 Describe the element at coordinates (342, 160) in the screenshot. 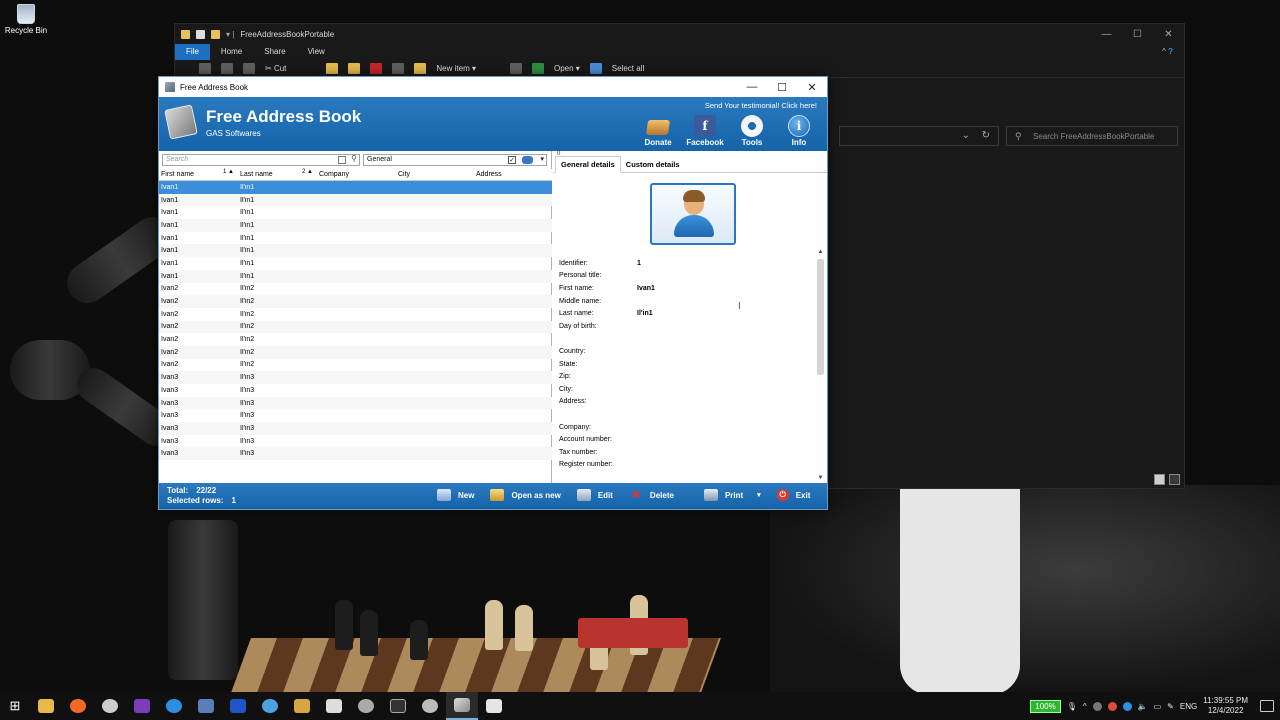

I see `search-checkbox` at that location.